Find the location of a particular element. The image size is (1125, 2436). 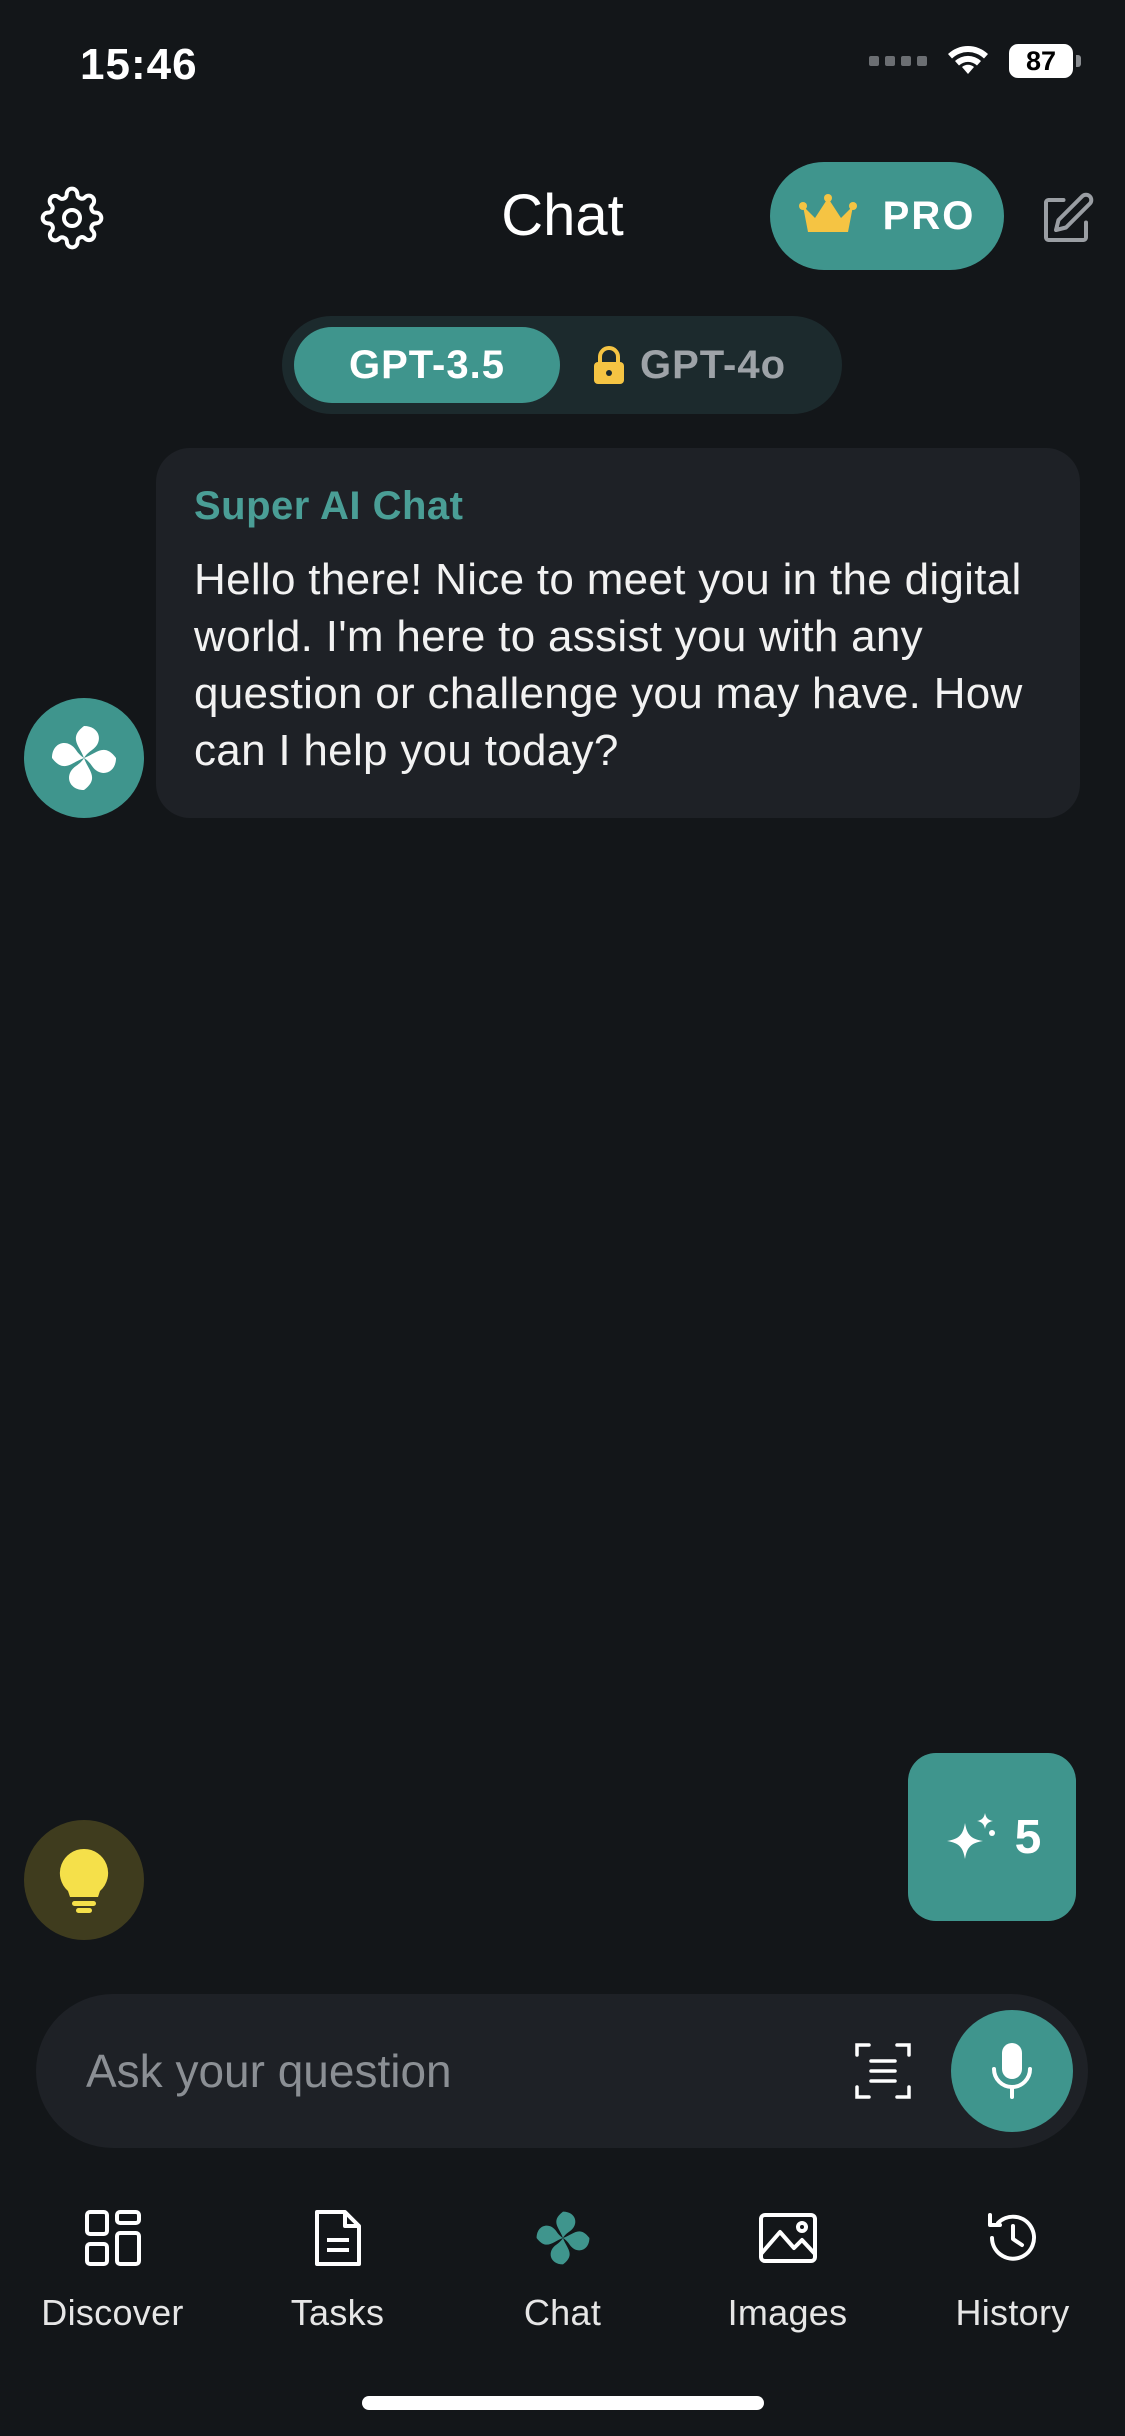

wifi-icon is located at coordinates (968, 61).